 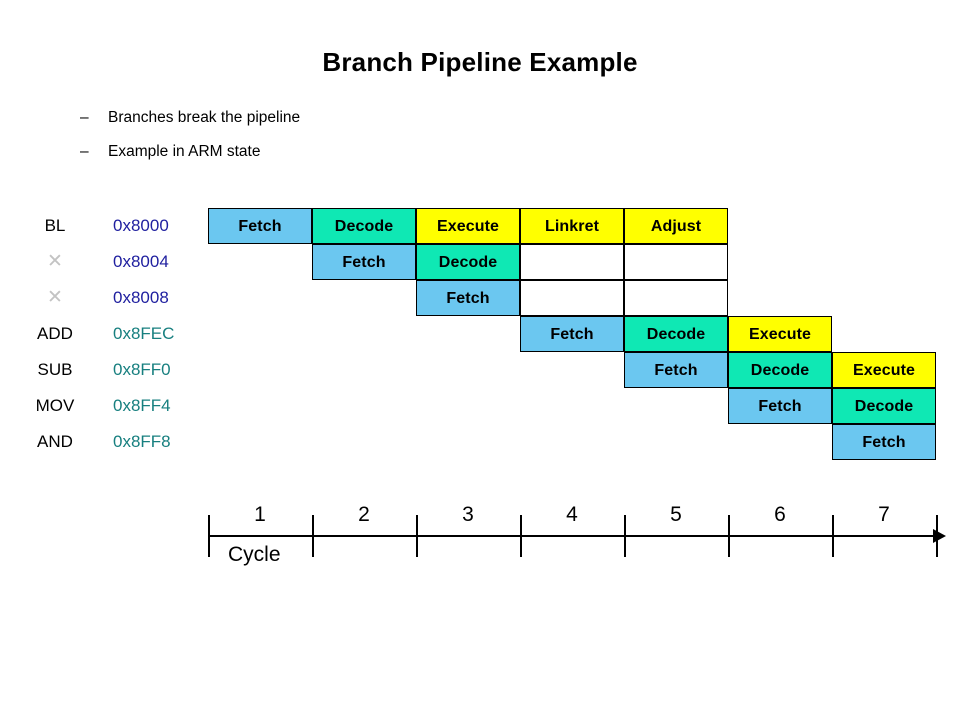 What do you see at coordinates (144, 333) in the screenshot?
I see `instruction-address: 0x8FEC` at bounding box center [144, 333].